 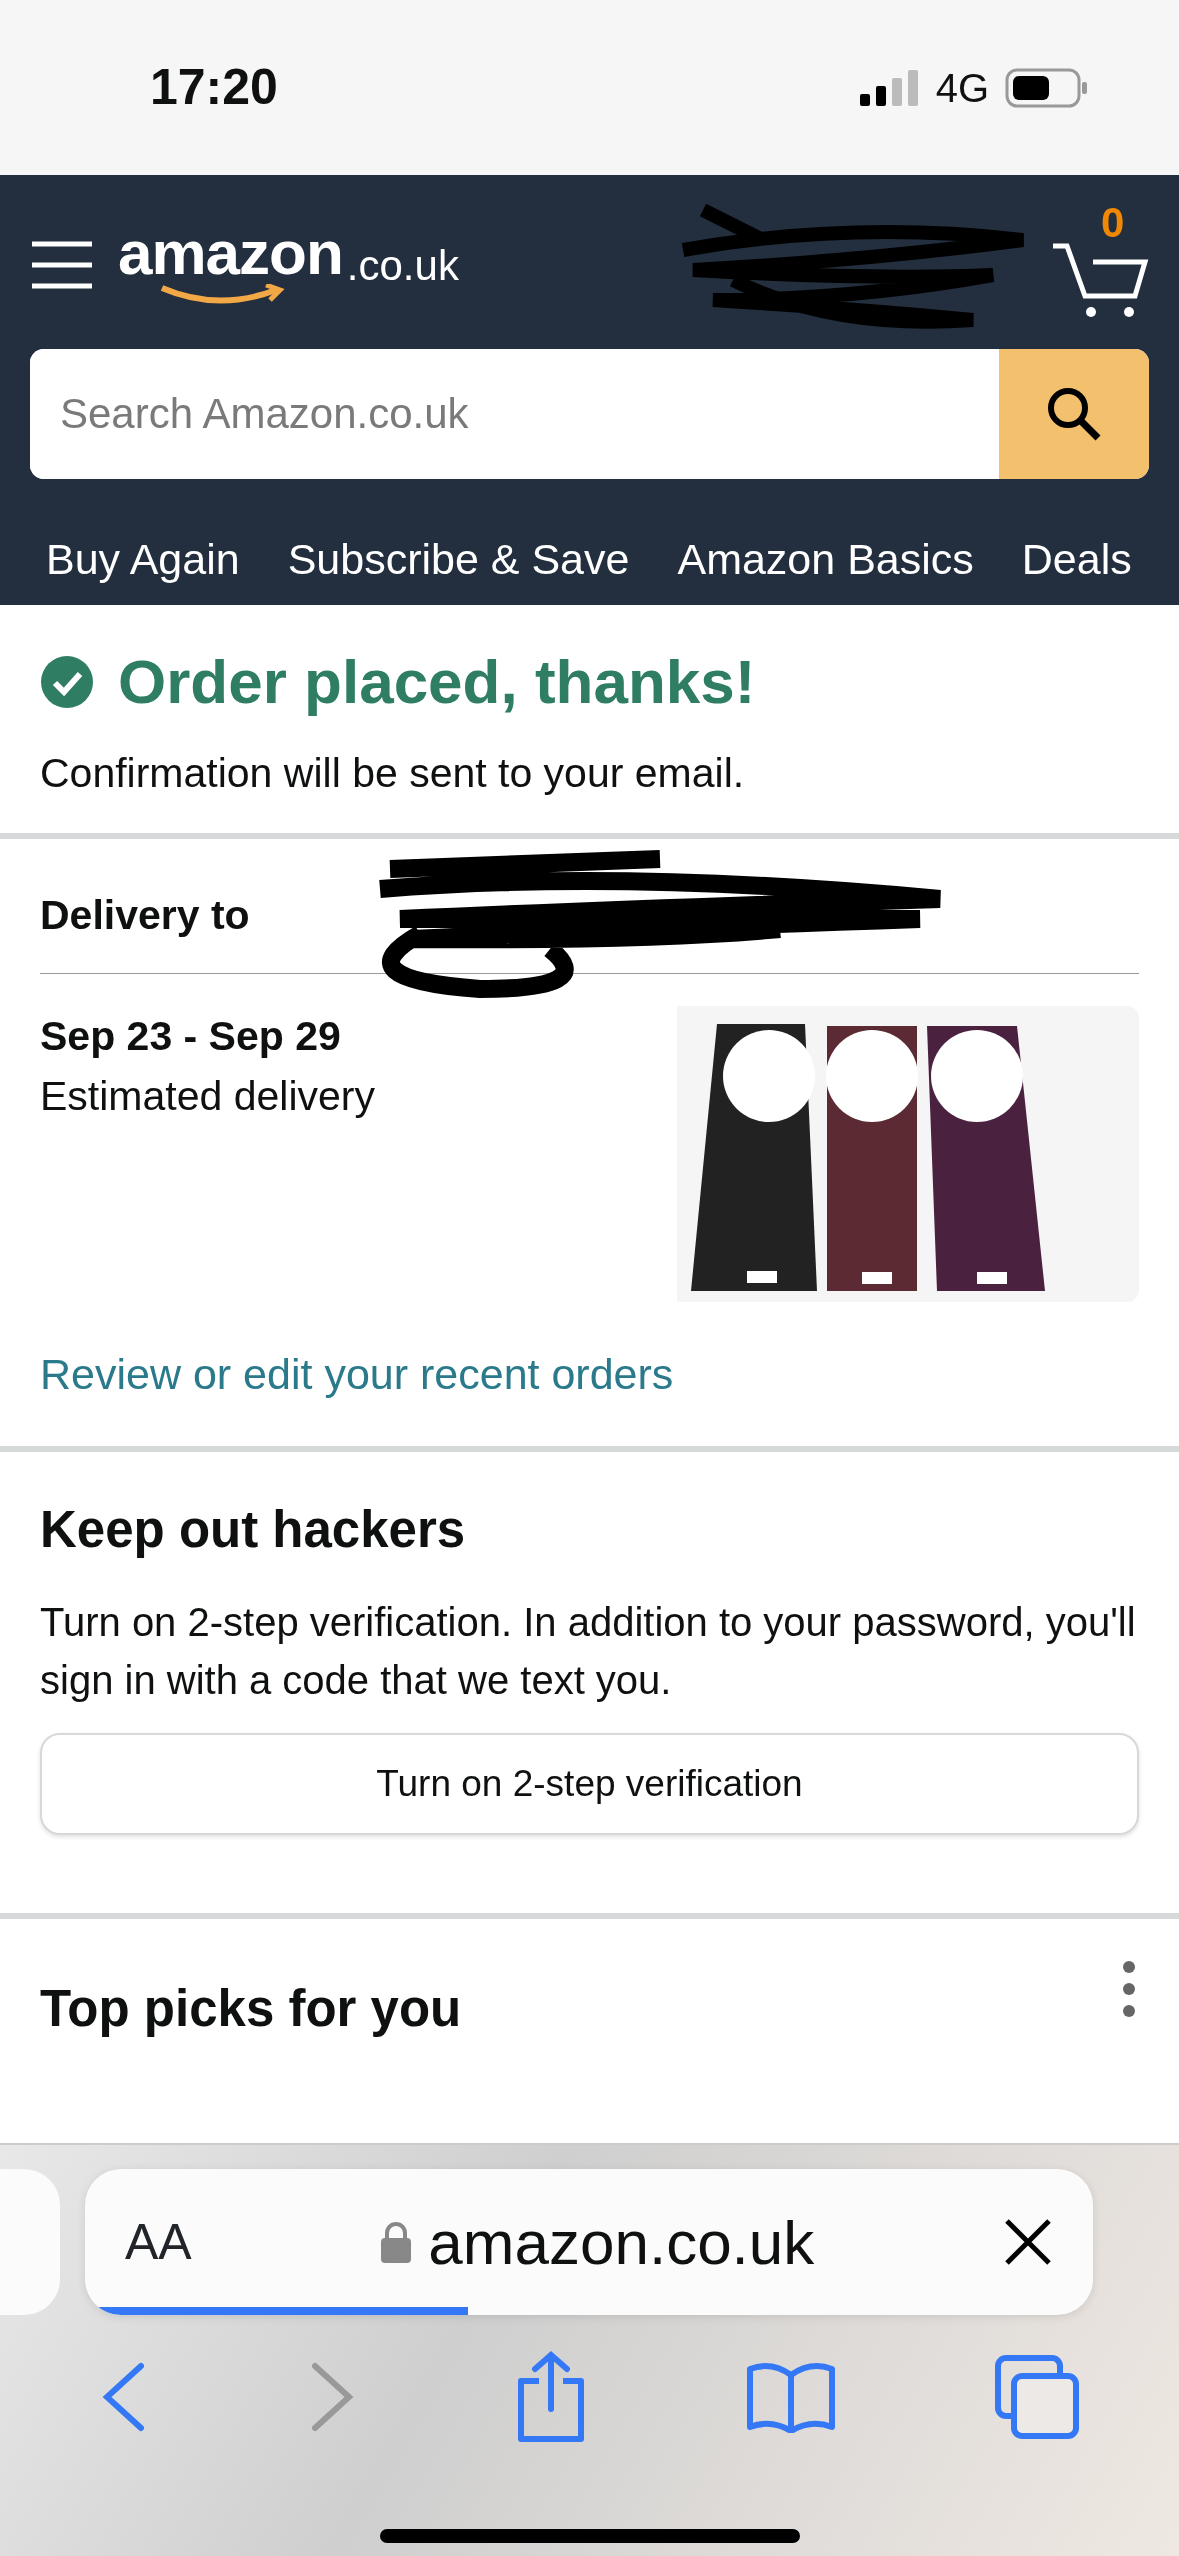 I want to click on delivery-label: Delivery to, so click(x=145, y=915).